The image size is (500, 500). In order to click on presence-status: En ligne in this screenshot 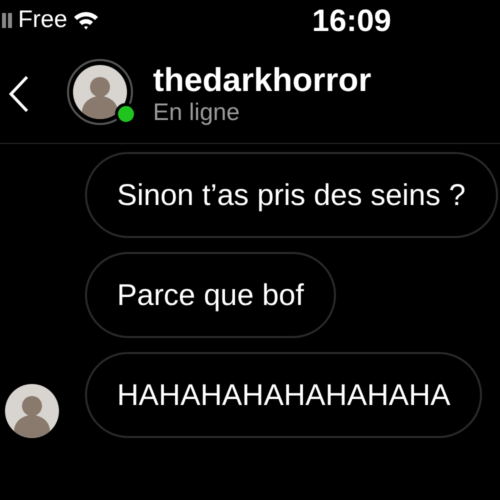, I will do `click(197, 112)`.